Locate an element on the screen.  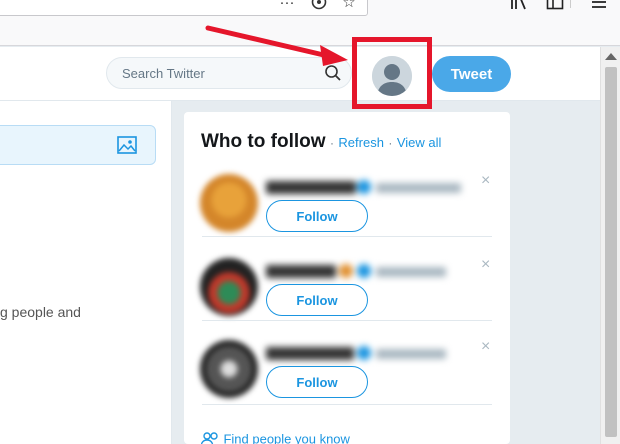
people-icon is located at coordinates (209, 438).